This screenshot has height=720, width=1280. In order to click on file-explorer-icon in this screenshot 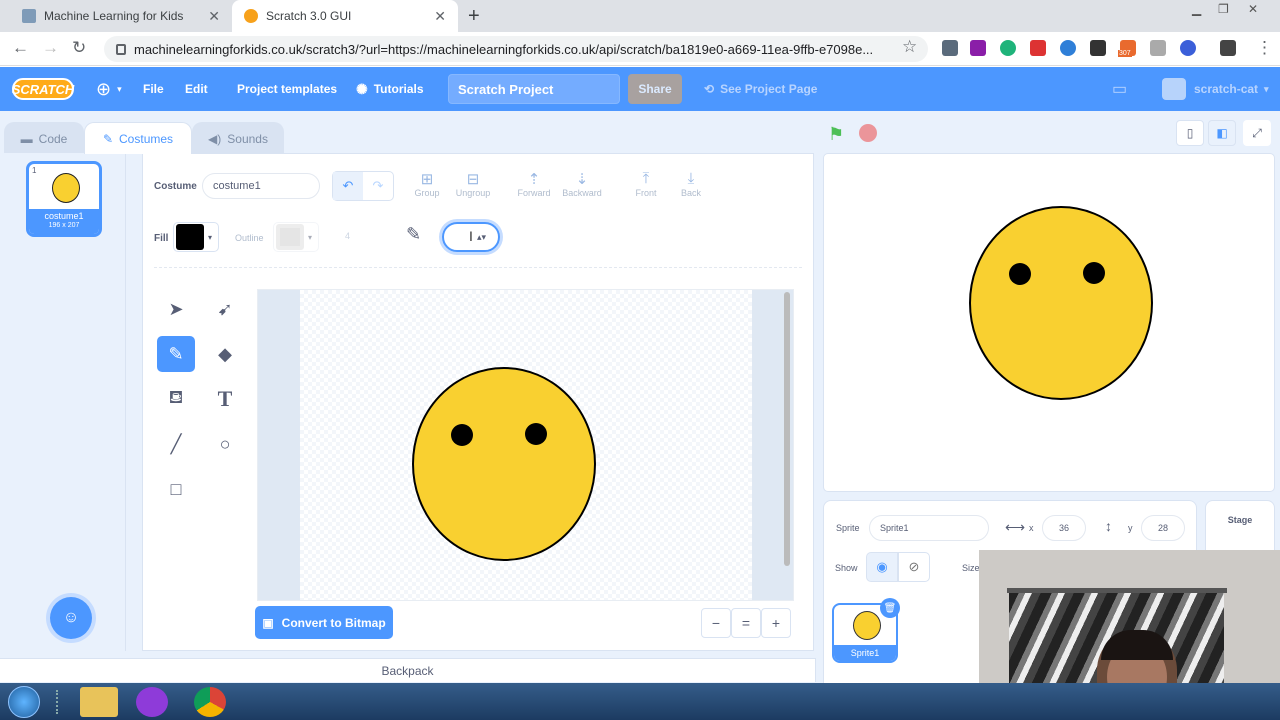, I will do `click(99, 702)`.